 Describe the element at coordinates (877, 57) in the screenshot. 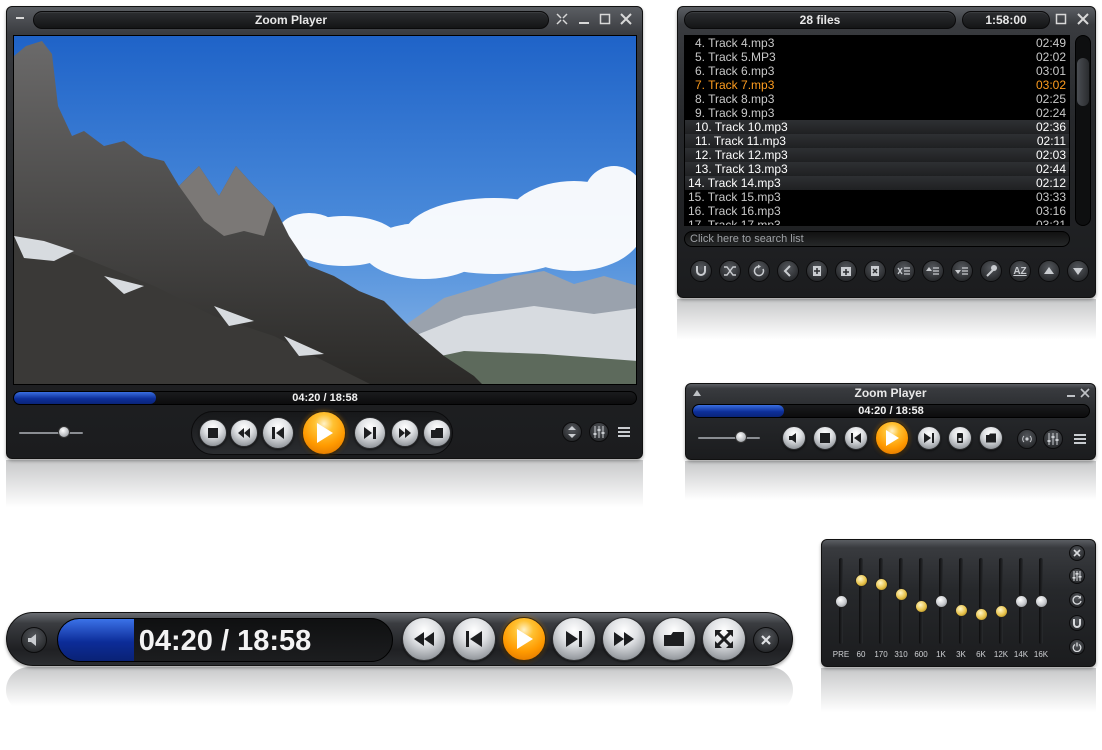

I see `playlist-track-row: 5. Track 5.MP3 02:02` at that location.